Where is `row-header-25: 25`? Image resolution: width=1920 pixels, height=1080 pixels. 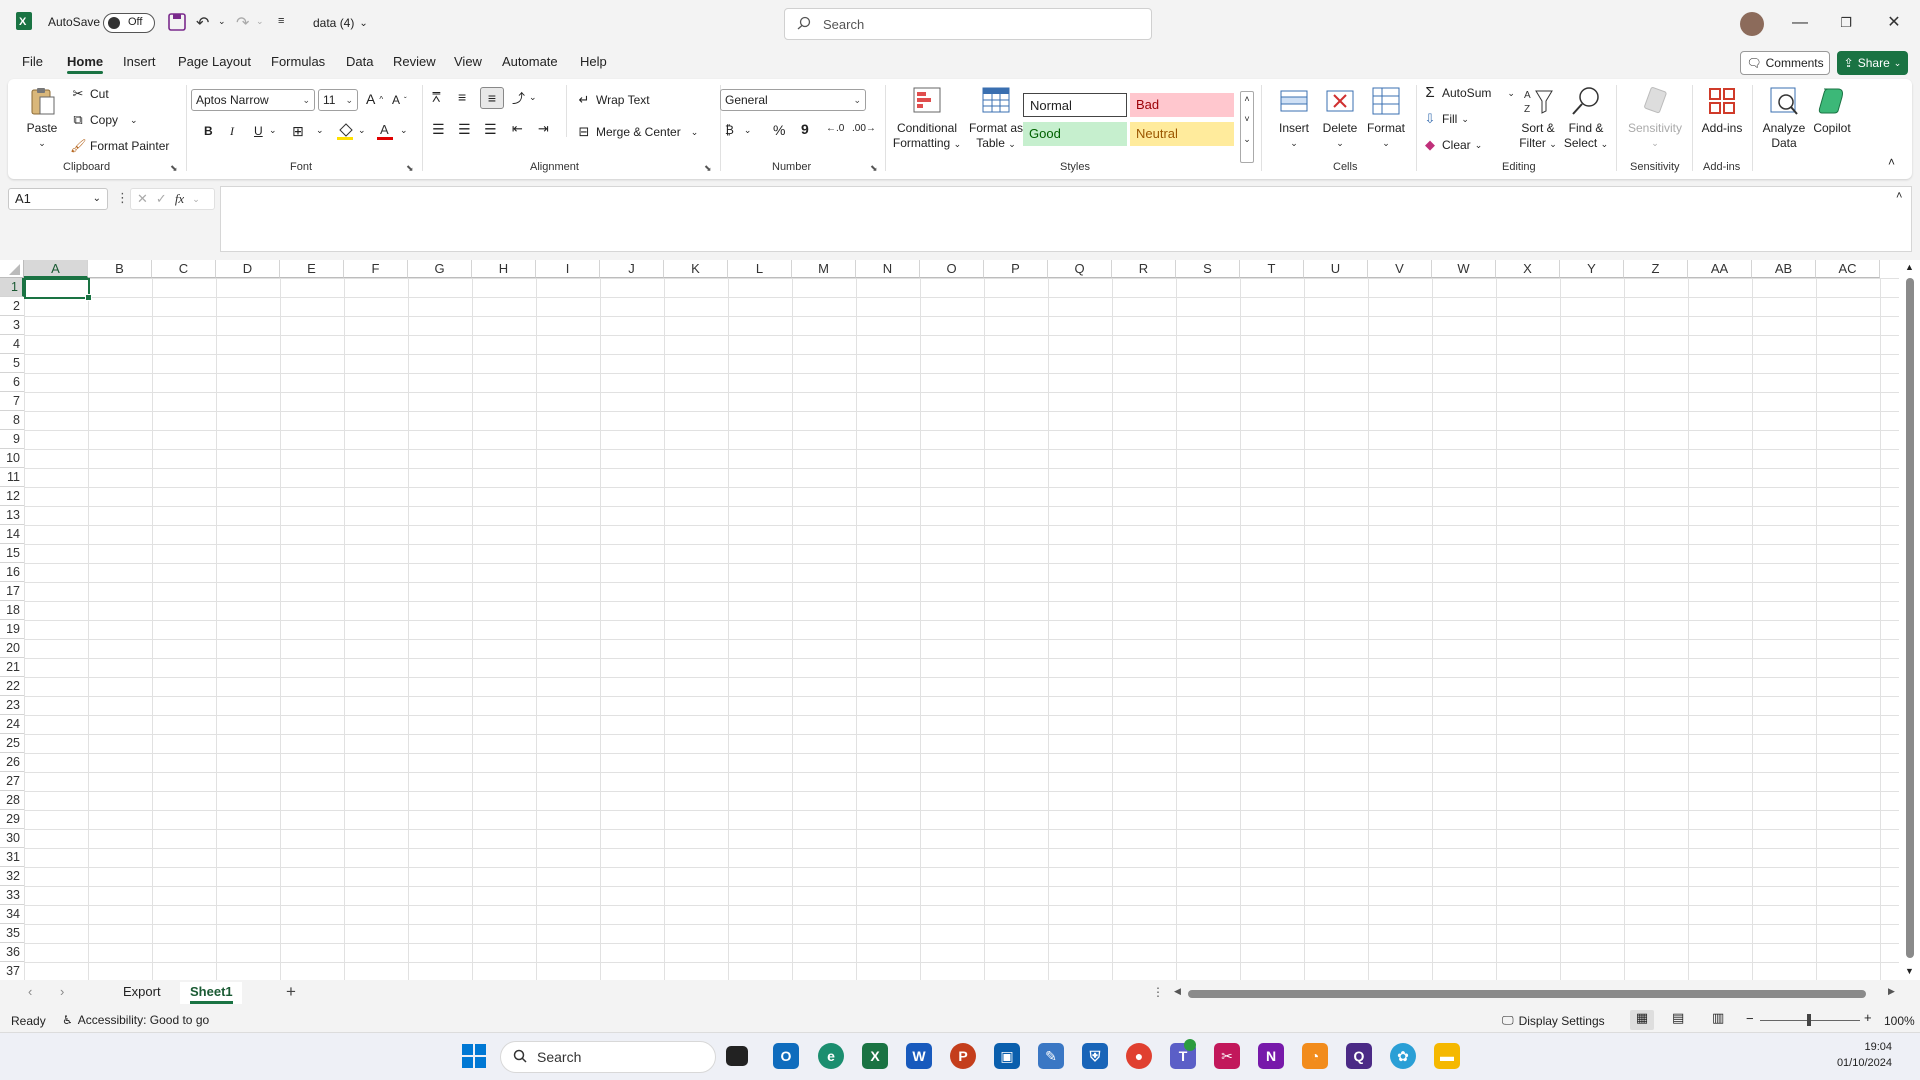 row-header-25: 25 is located at coordinates (12, 743).